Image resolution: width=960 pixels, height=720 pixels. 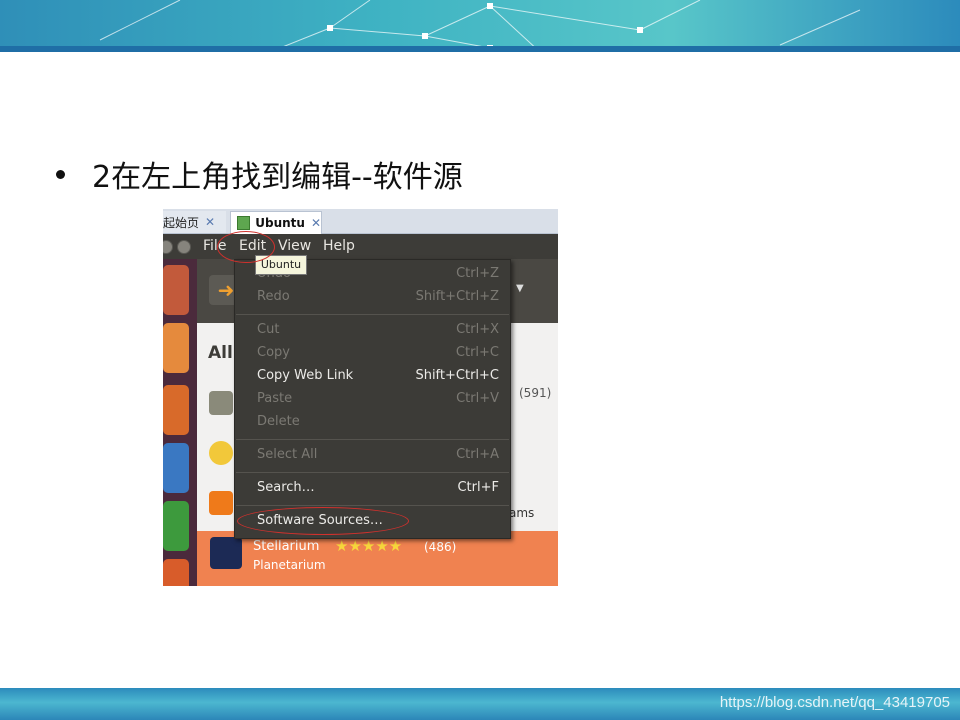 I want to click on app-description-fragment: ams, so click(x=522, y=513).